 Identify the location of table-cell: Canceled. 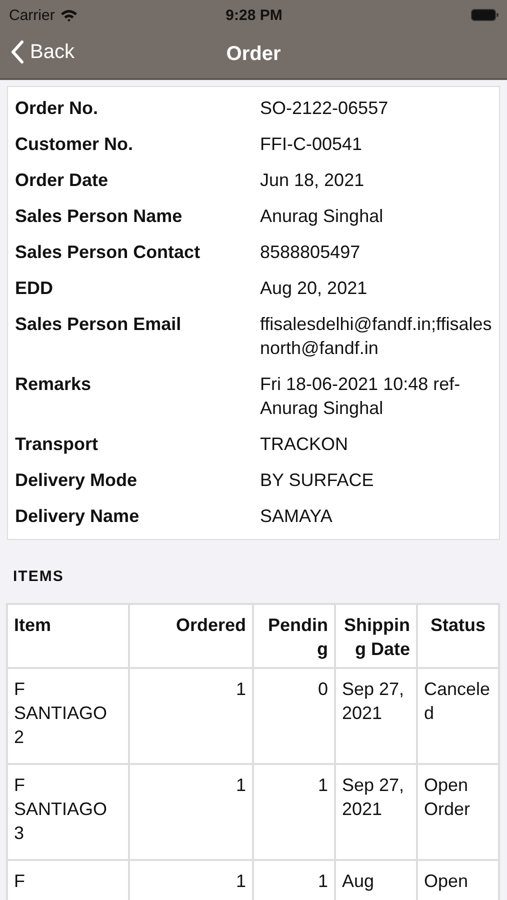
(458, 716).